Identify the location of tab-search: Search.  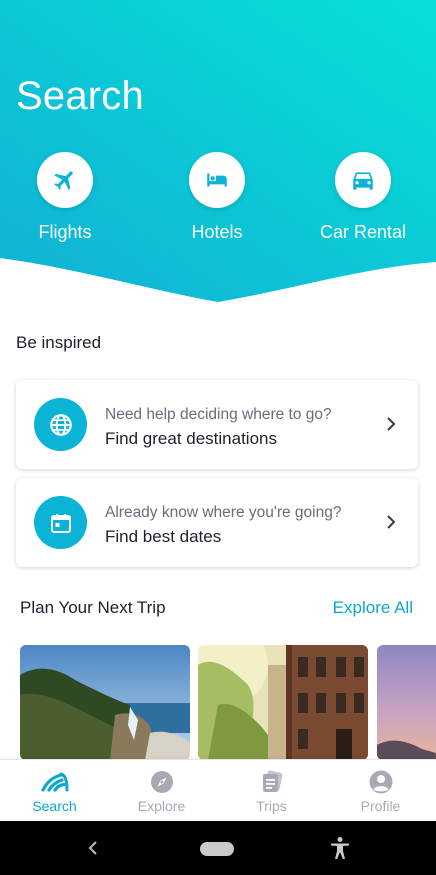
(54, 791).